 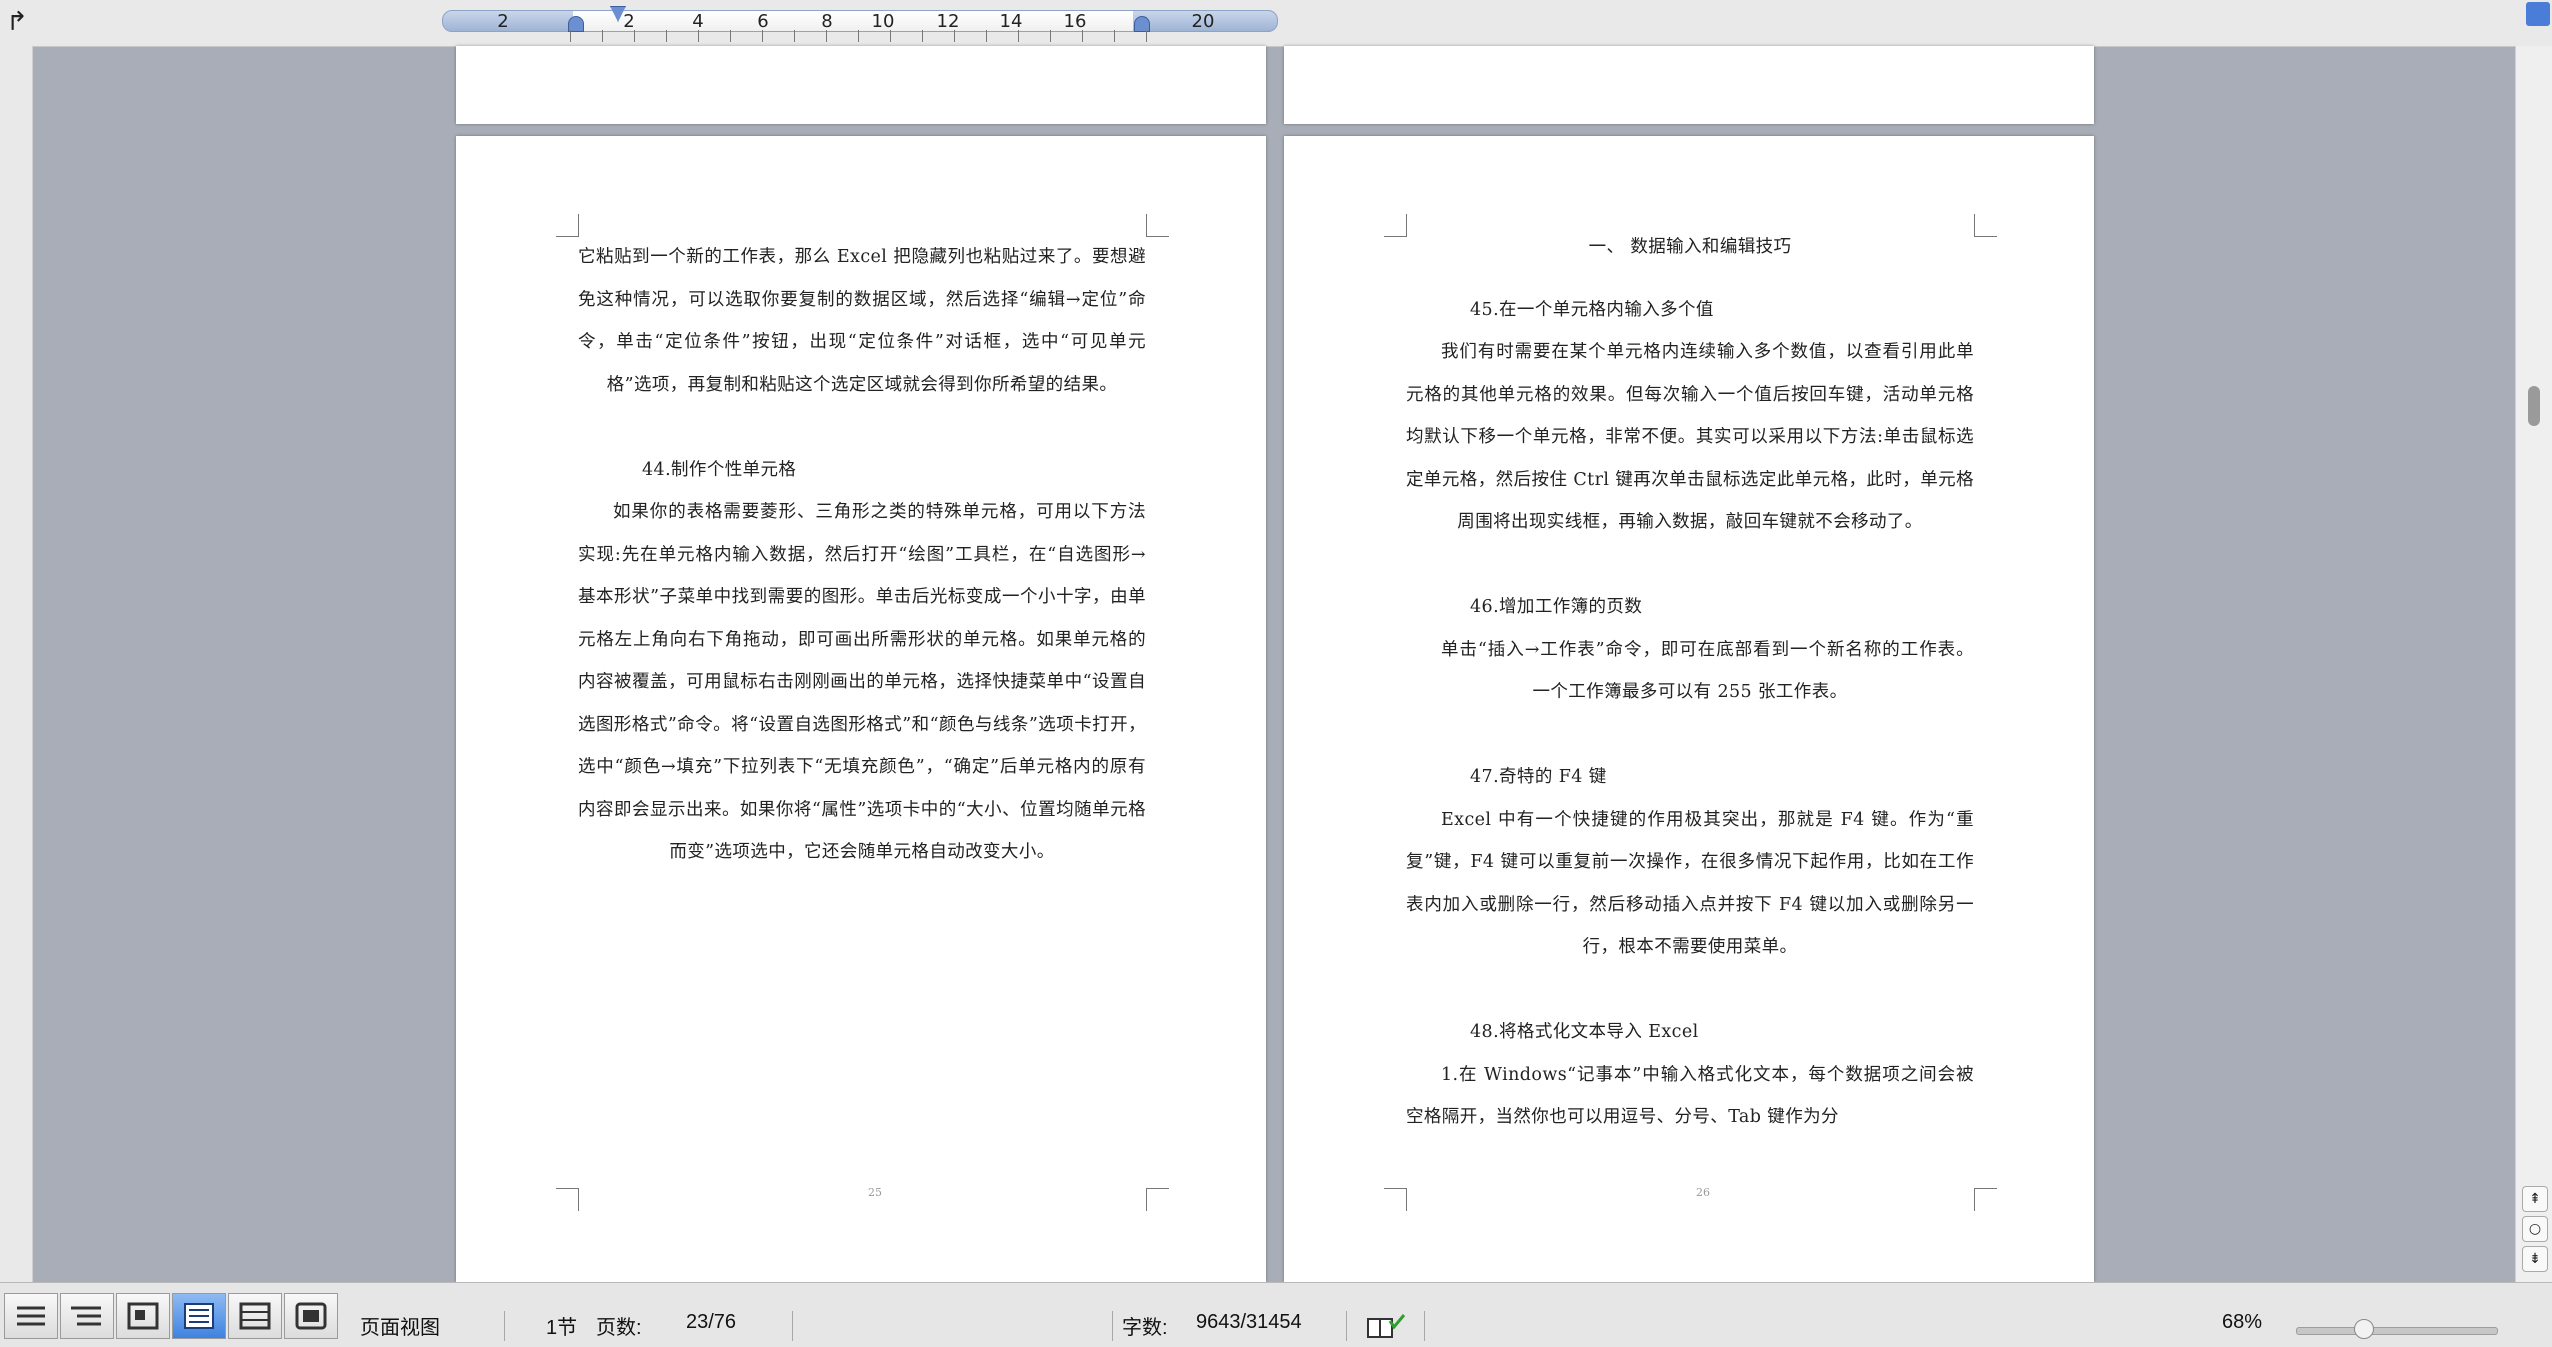 I want to click on section-heading: 44.制作个性单元格, so click(x=719, y=469).